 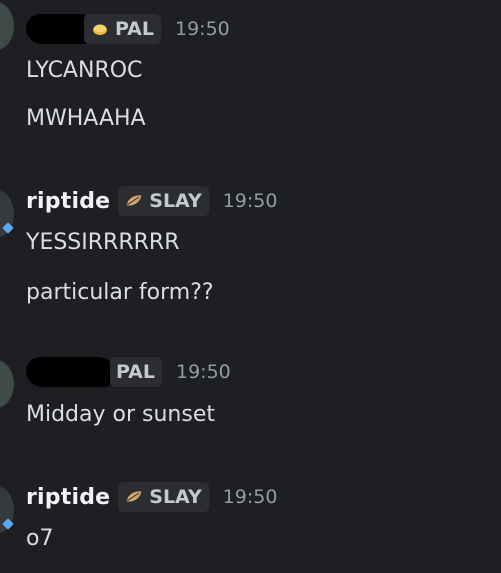 What do you see at coordinates (103, 242) in the screenshot?
I see `message-text: YESSIRRRRRR` at bounding box center [103, 242].